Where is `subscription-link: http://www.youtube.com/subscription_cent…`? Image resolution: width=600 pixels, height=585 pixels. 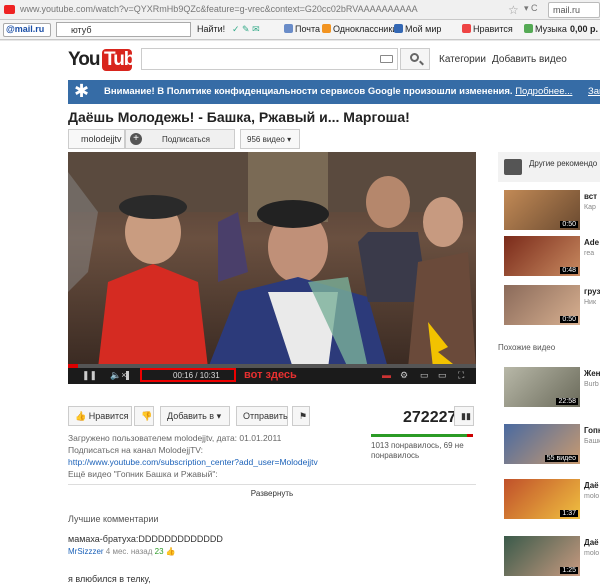 subscription-link: http://www.youtube.com/subscription_cent… is located at coordinates (193, 462).